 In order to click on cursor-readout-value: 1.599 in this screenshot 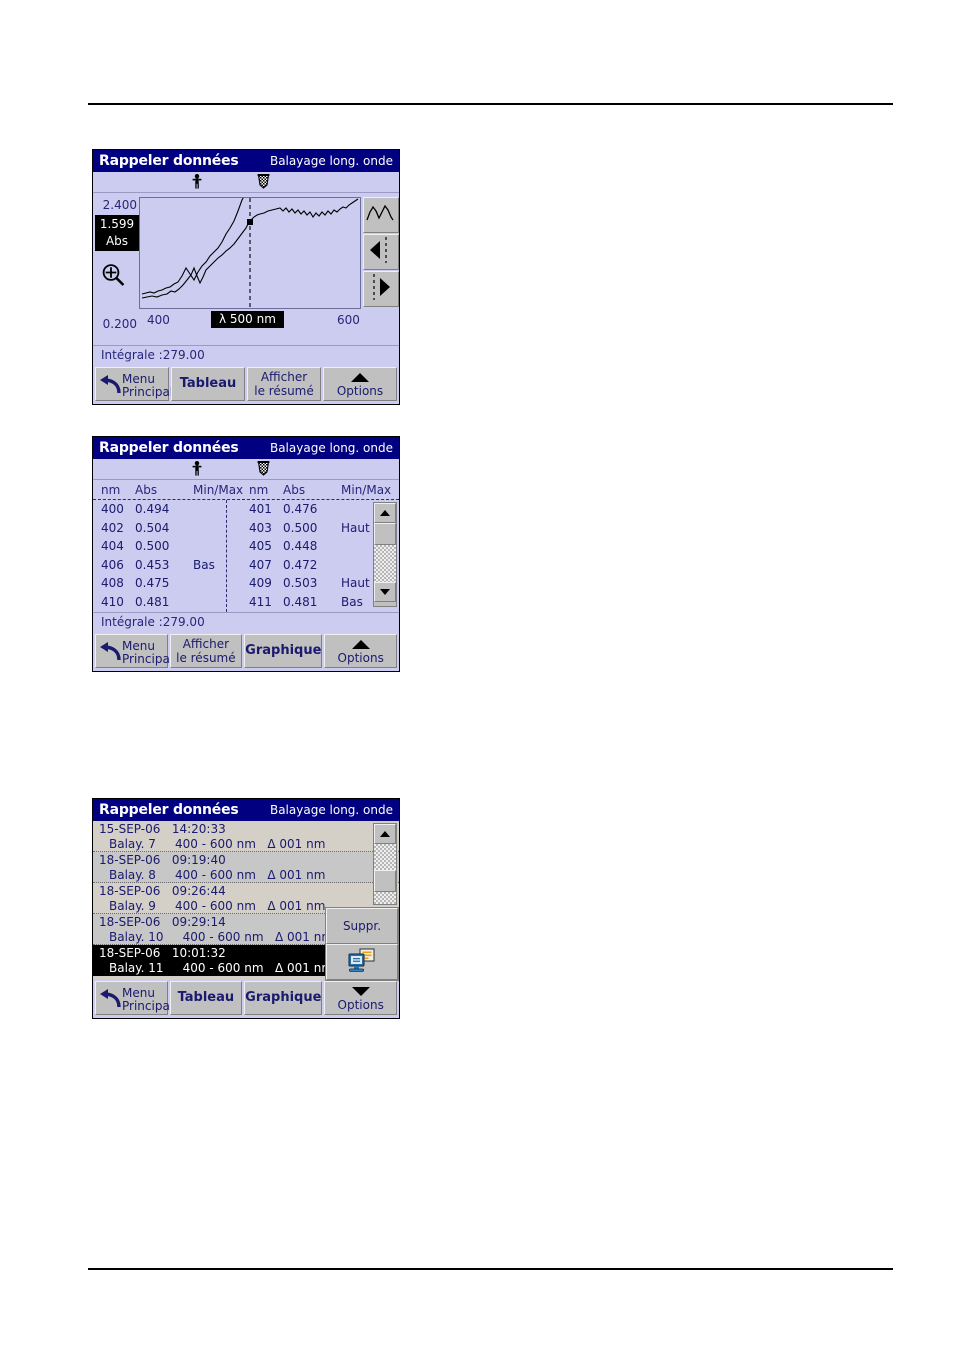, I will do `click(117, 224)`.